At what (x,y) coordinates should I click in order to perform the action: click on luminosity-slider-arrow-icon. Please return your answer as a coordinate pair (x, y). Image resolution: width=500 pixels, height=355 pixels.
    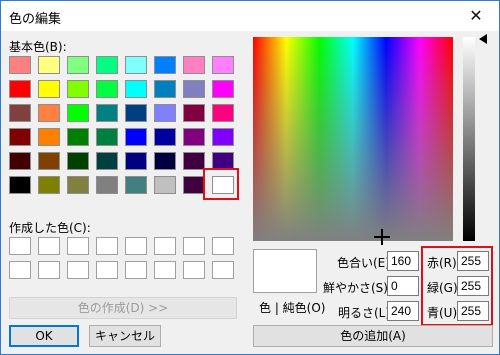
    Looking at the image, I should click on (483, 39).